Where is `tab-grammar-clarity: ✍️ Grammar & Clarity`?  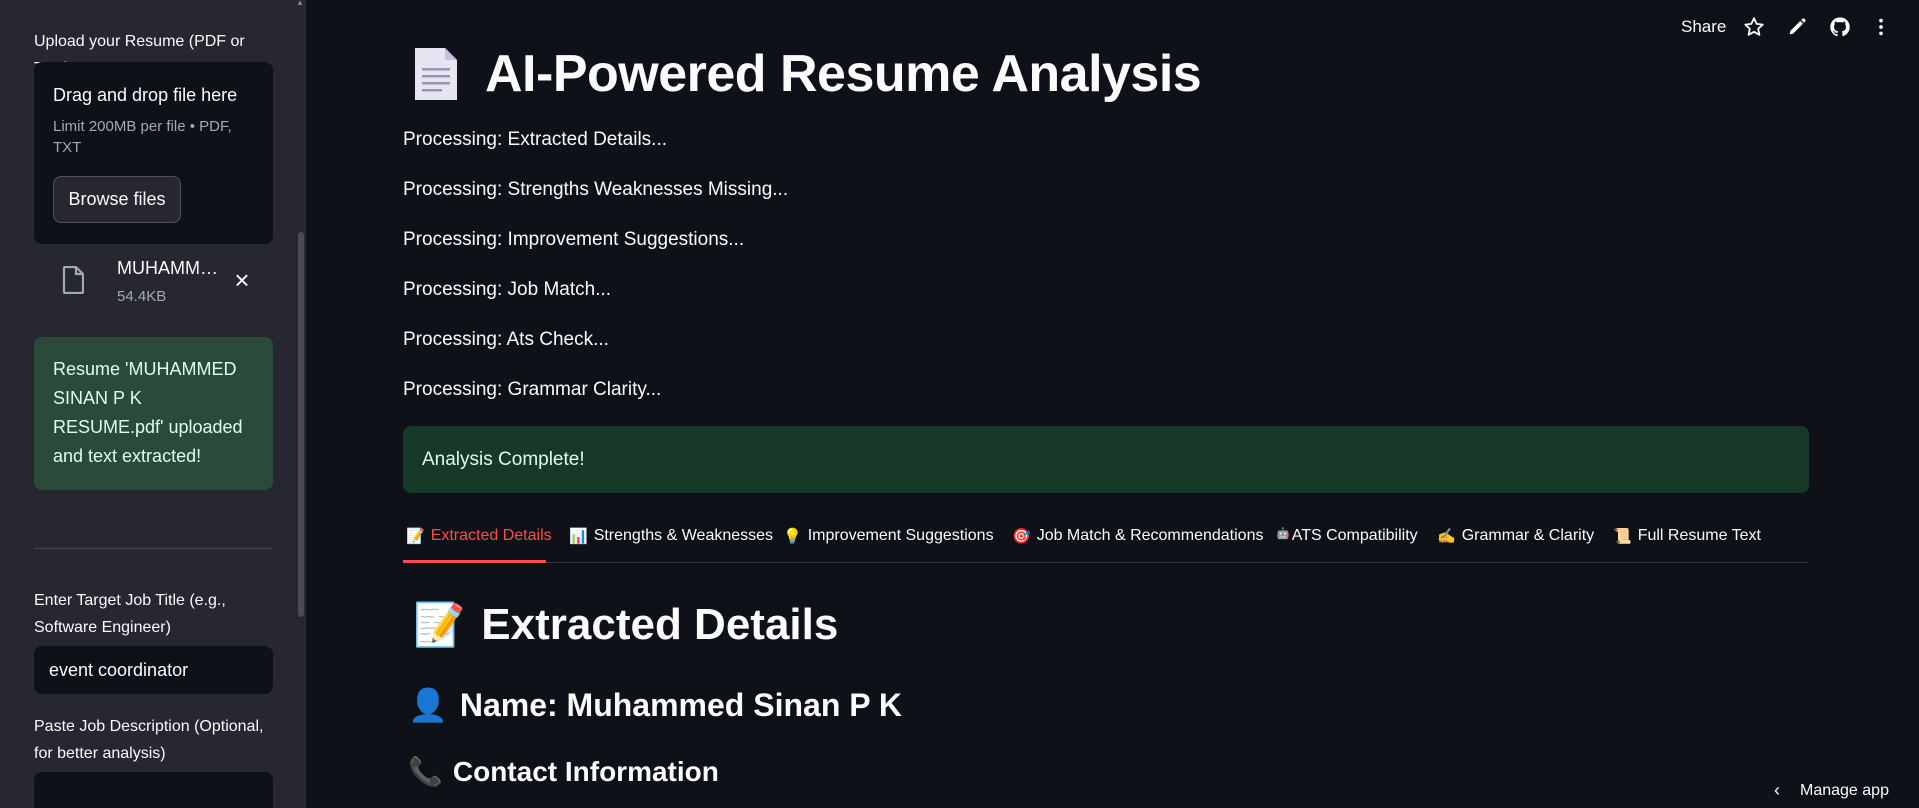
tab-grammar-clarity: ✍️ Grammar & Clarity is located at coordinates (1515, 543).